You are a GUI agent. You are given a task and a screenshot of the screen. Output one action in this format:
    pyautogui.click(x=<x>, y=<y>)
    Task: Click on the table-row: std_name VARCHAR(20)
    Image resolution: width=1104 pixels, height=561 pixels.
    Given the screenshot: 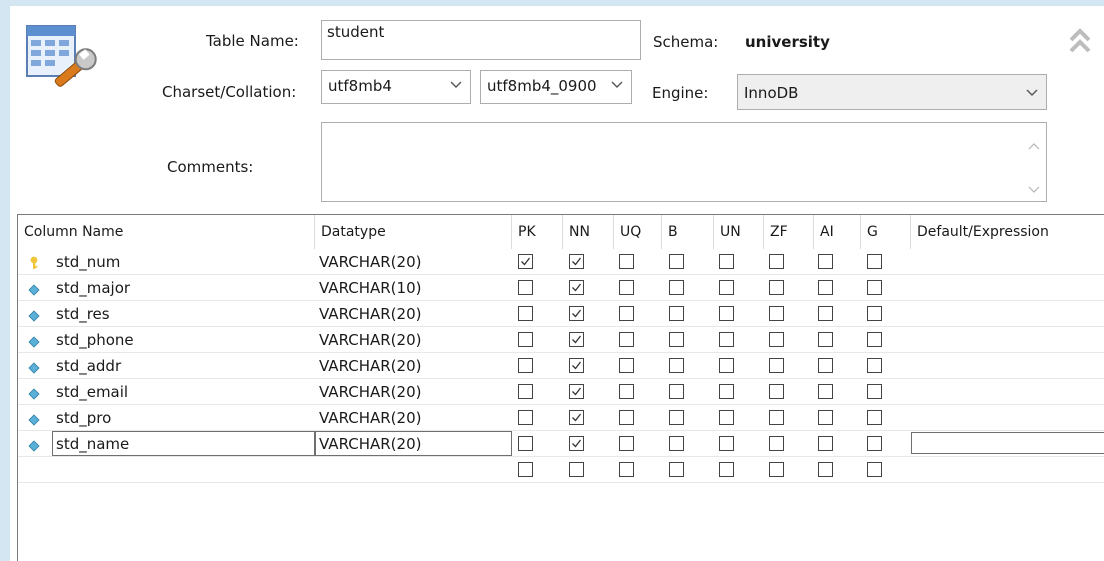 What is the action you would take?
    pyautogui.click(x=561, y=444)
    